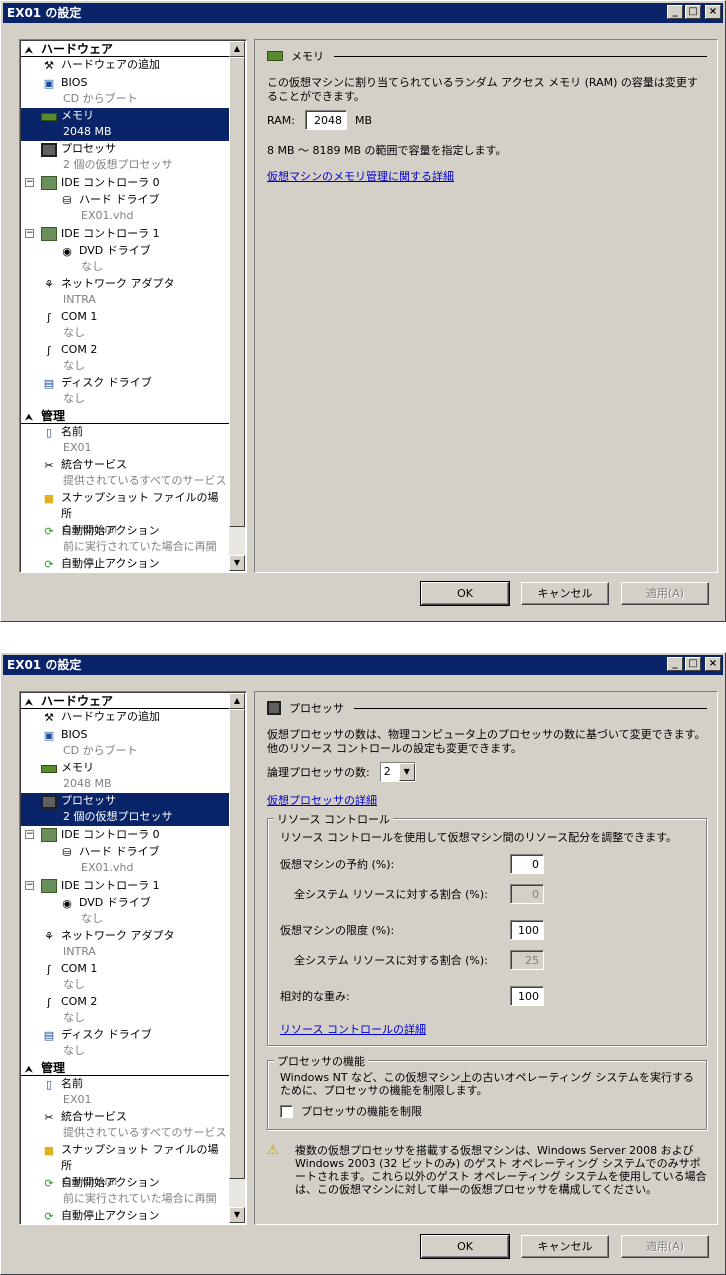 This screenshot has height=1275, width=726. What do you see at coordinates (488, 1029) in the screenshot?
I see `resource-help-link: リソース コントロールの詳細` at bounding box center [488, 1029].